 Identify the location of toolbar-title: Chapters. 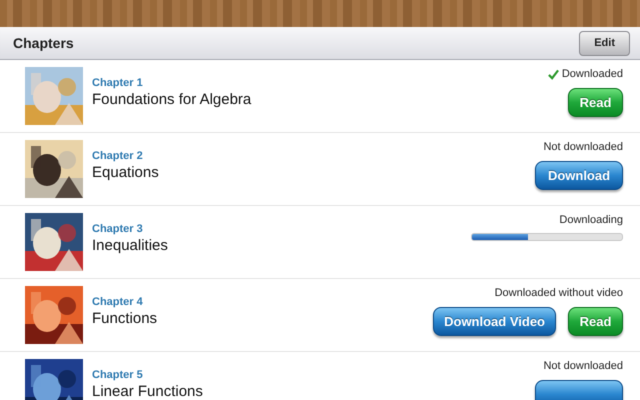
(43, 43).